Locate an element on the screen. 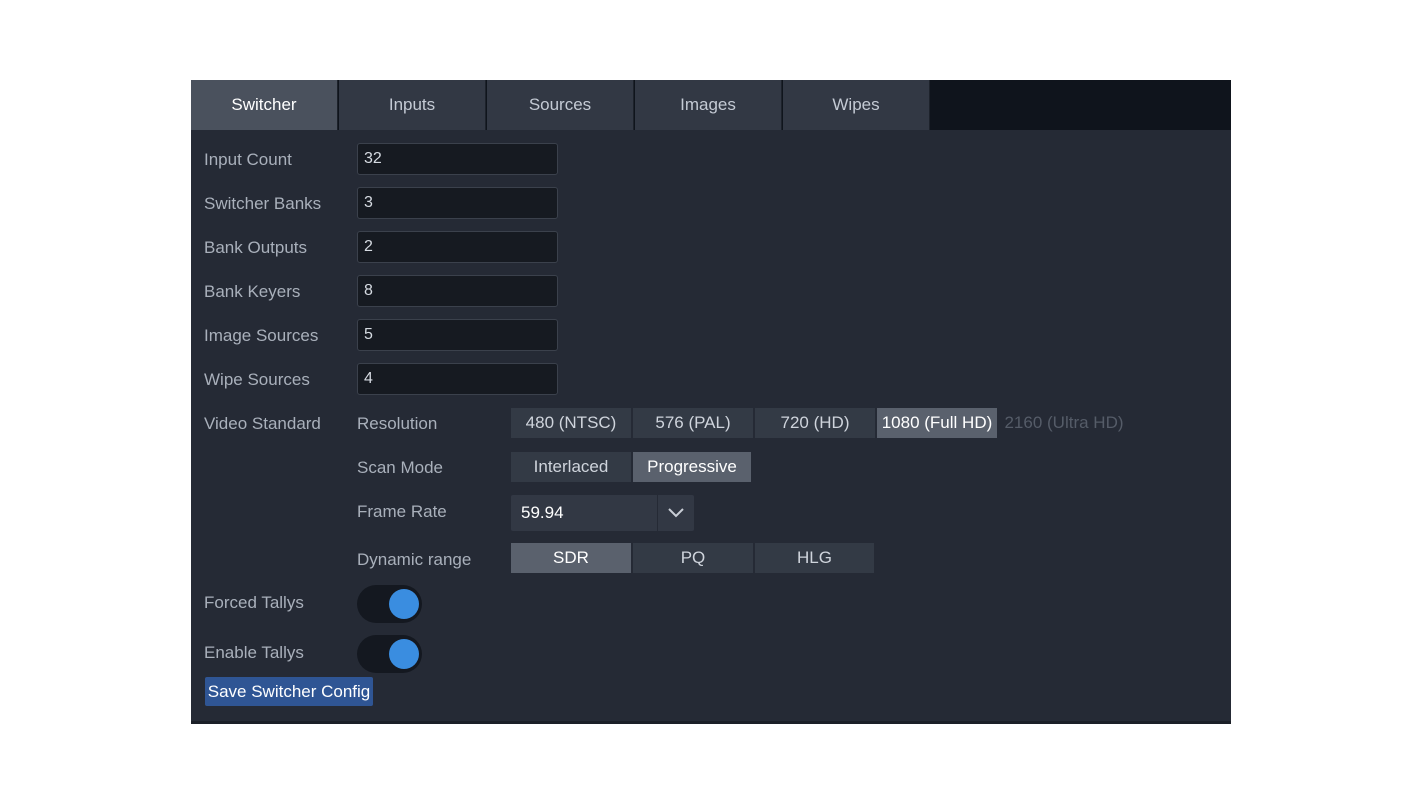 The height and width of the screenshot is (798, 1422). video-standard-label: Video Standard is located at coordinates (262, 423).